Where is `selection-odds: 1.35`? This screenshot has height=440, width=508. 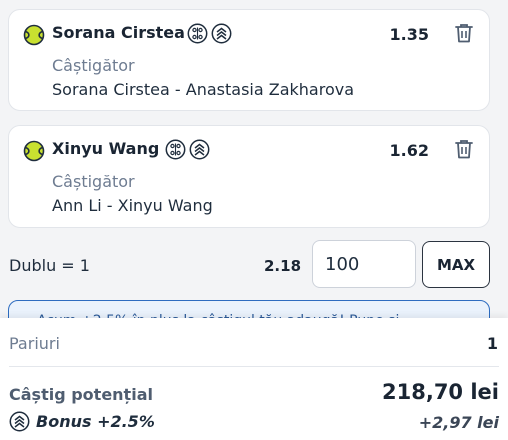 selection-odds: 1.35 is located at coordinates (409, 34).